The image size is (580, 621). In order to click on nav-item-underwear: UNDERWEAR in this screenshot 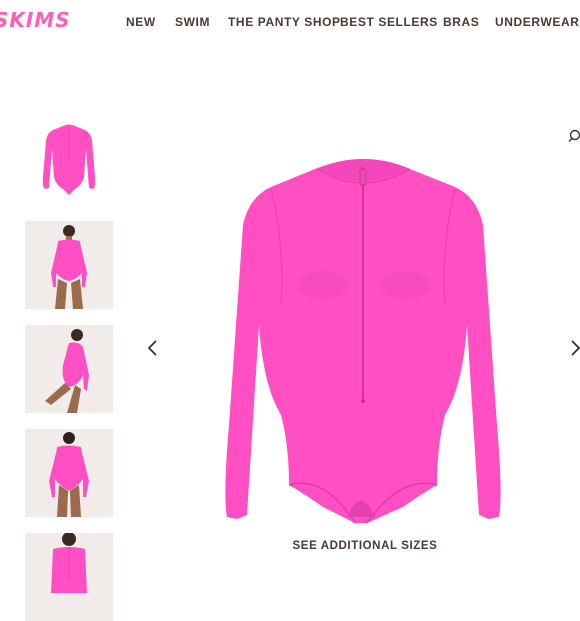, I will do `click(537, 22)`.